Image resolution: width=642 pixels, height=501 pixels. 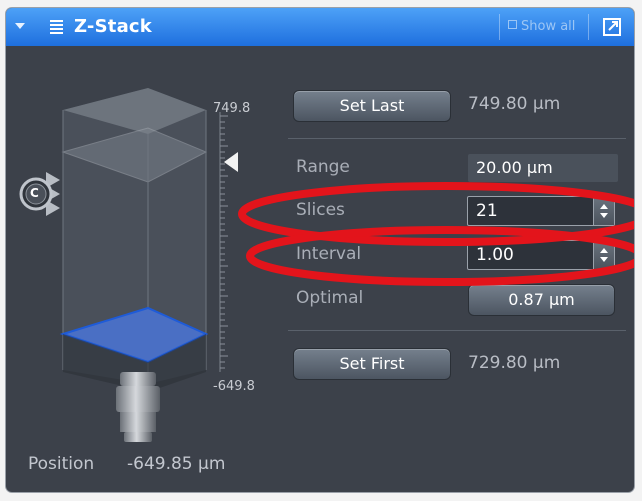 What do you see at coordinates (541, 255) in the screenshot?
I see `interval-stepper: 1.00` at bounding box center [541, 255].